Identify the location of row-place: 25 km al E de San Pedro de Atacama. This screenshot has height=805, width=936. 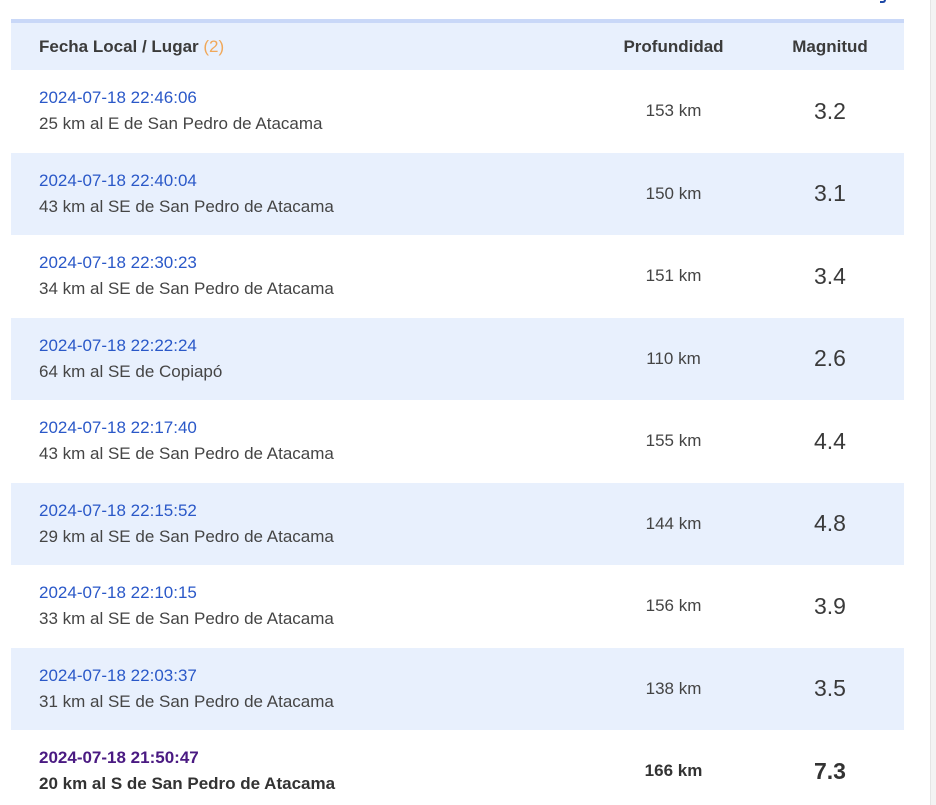
(181, 124).